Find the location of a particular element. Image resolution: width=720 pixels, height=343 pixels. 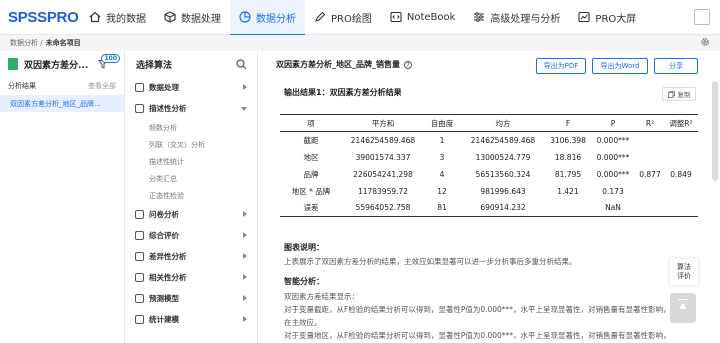

export-word-button: 导出为Word is located at coordinates (620, 66).